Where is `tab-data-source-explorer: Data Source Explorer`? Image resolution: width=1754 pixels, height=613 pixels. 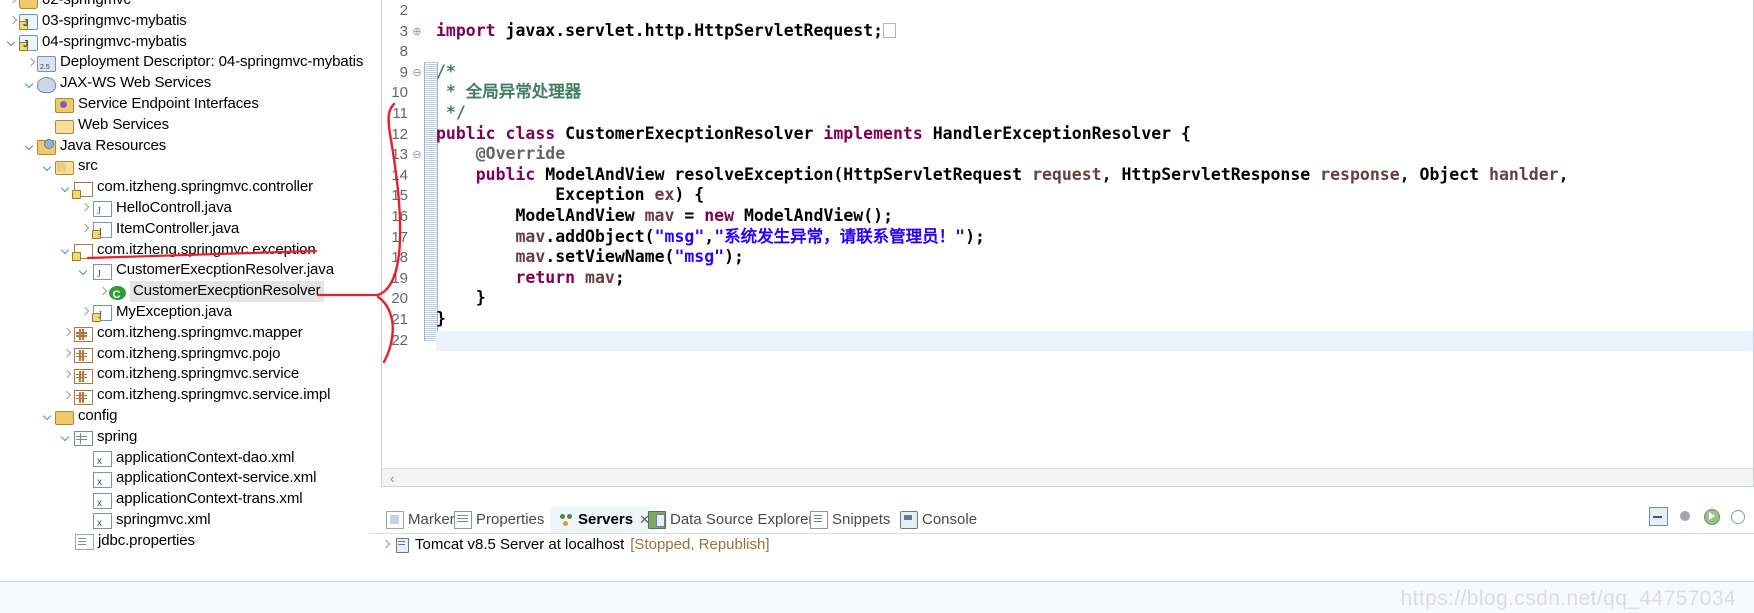 tab-data-source-explorer: Data Source Explorer is located at coordinates (730, 519).